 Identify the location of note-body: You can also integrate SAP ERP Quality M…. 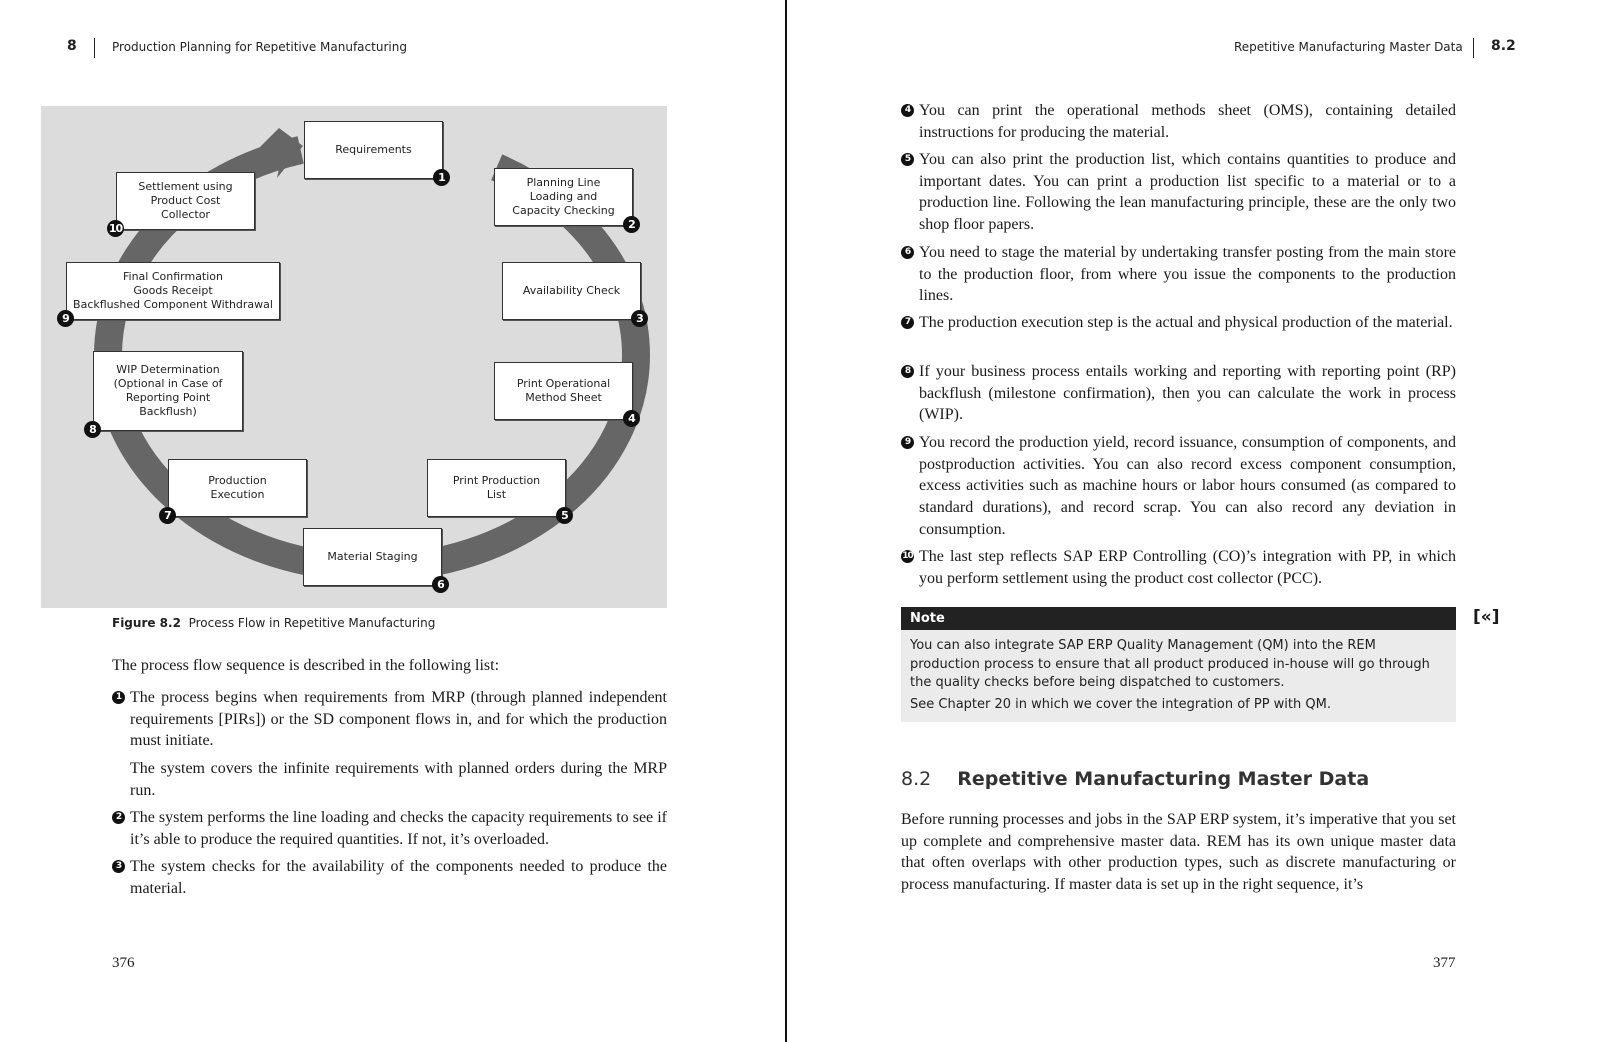
(1178, 676).